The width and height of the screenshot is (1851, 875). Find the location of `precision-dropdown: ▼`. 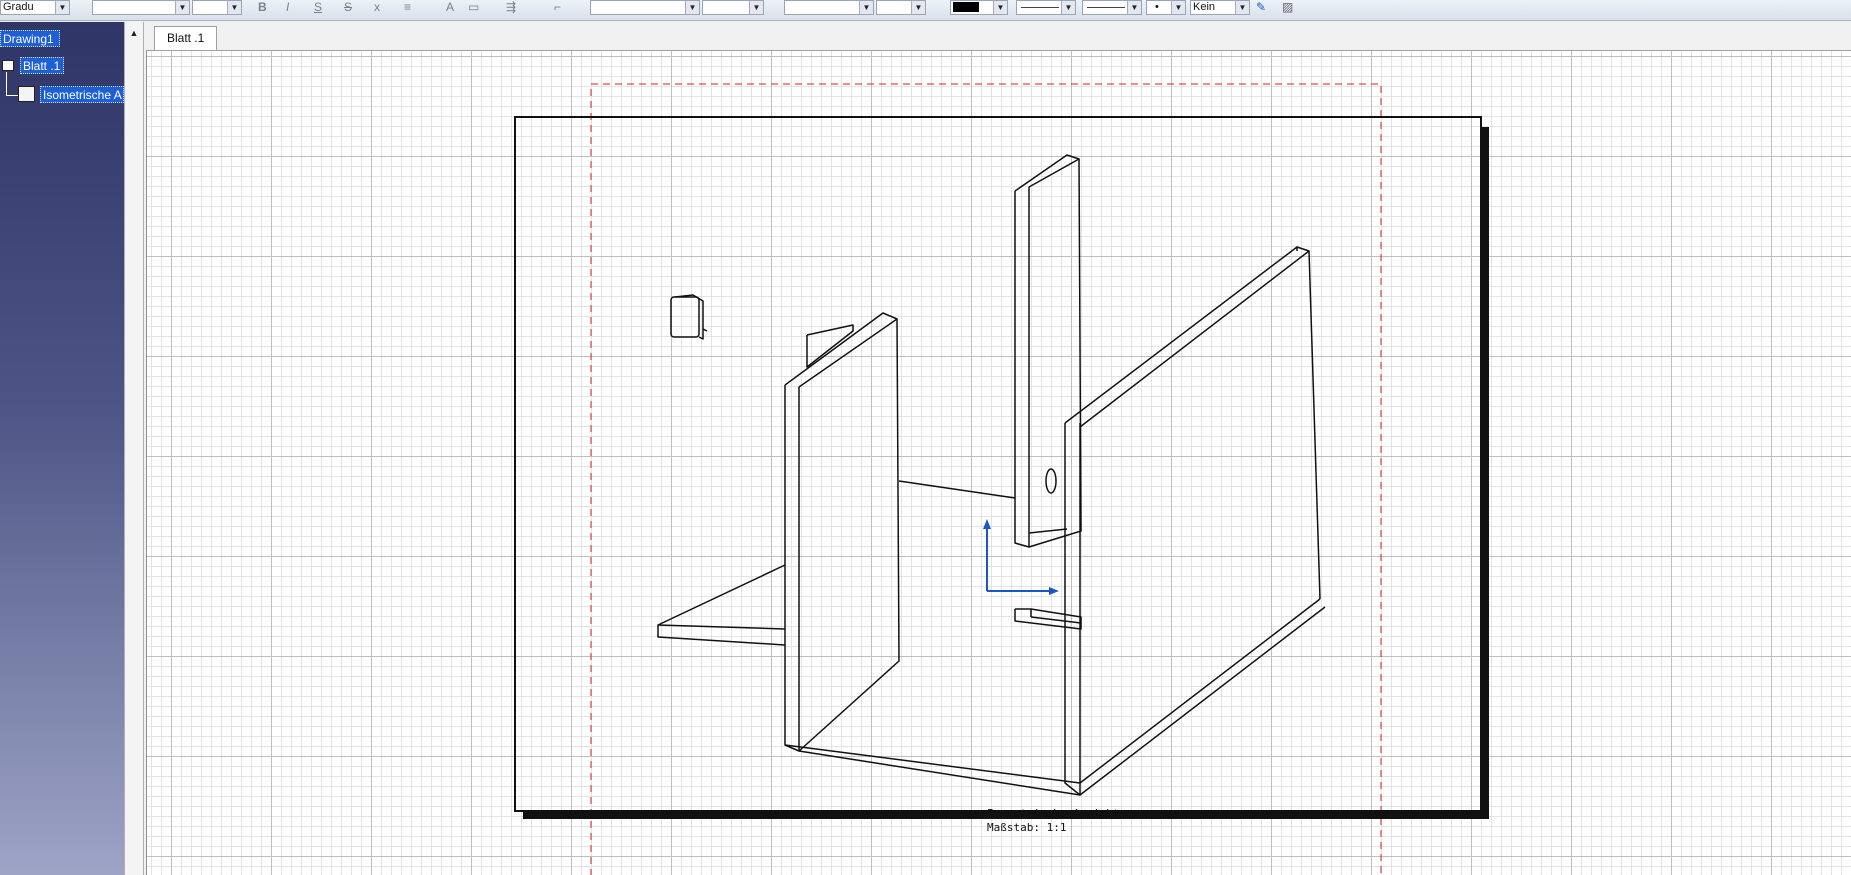

precision-dropdown: ▼ is located at coordinates (829, 7).